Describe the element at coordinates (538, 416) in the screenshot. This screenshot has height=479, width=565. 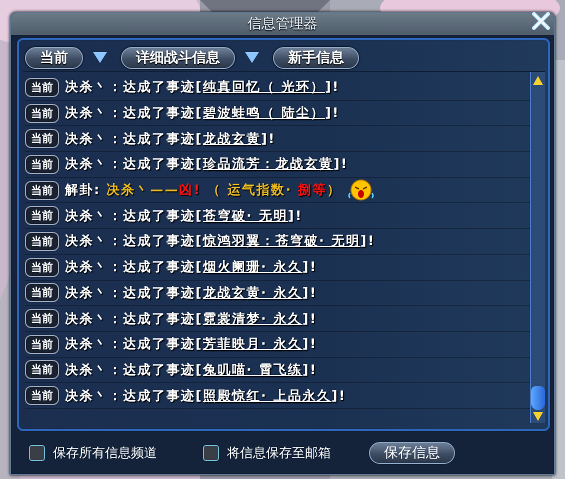
I see `scroll-down-arrow-icon` at that location.